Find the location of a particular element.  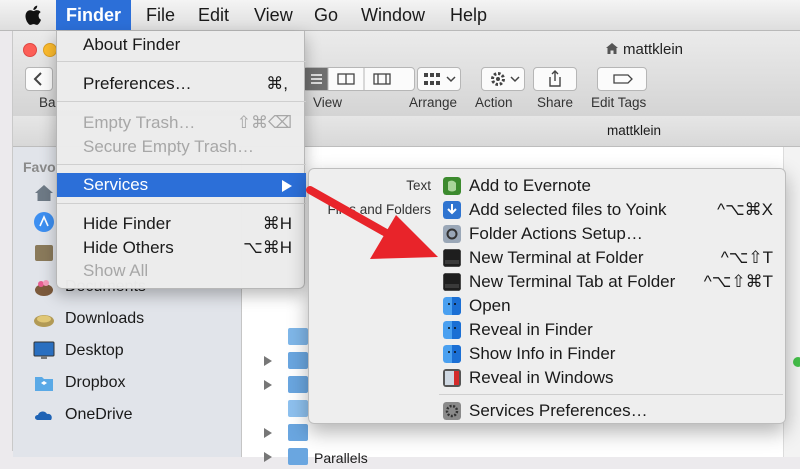

menu-item-shortcut: ⌥⌘H is located at coordinates (267, 247).